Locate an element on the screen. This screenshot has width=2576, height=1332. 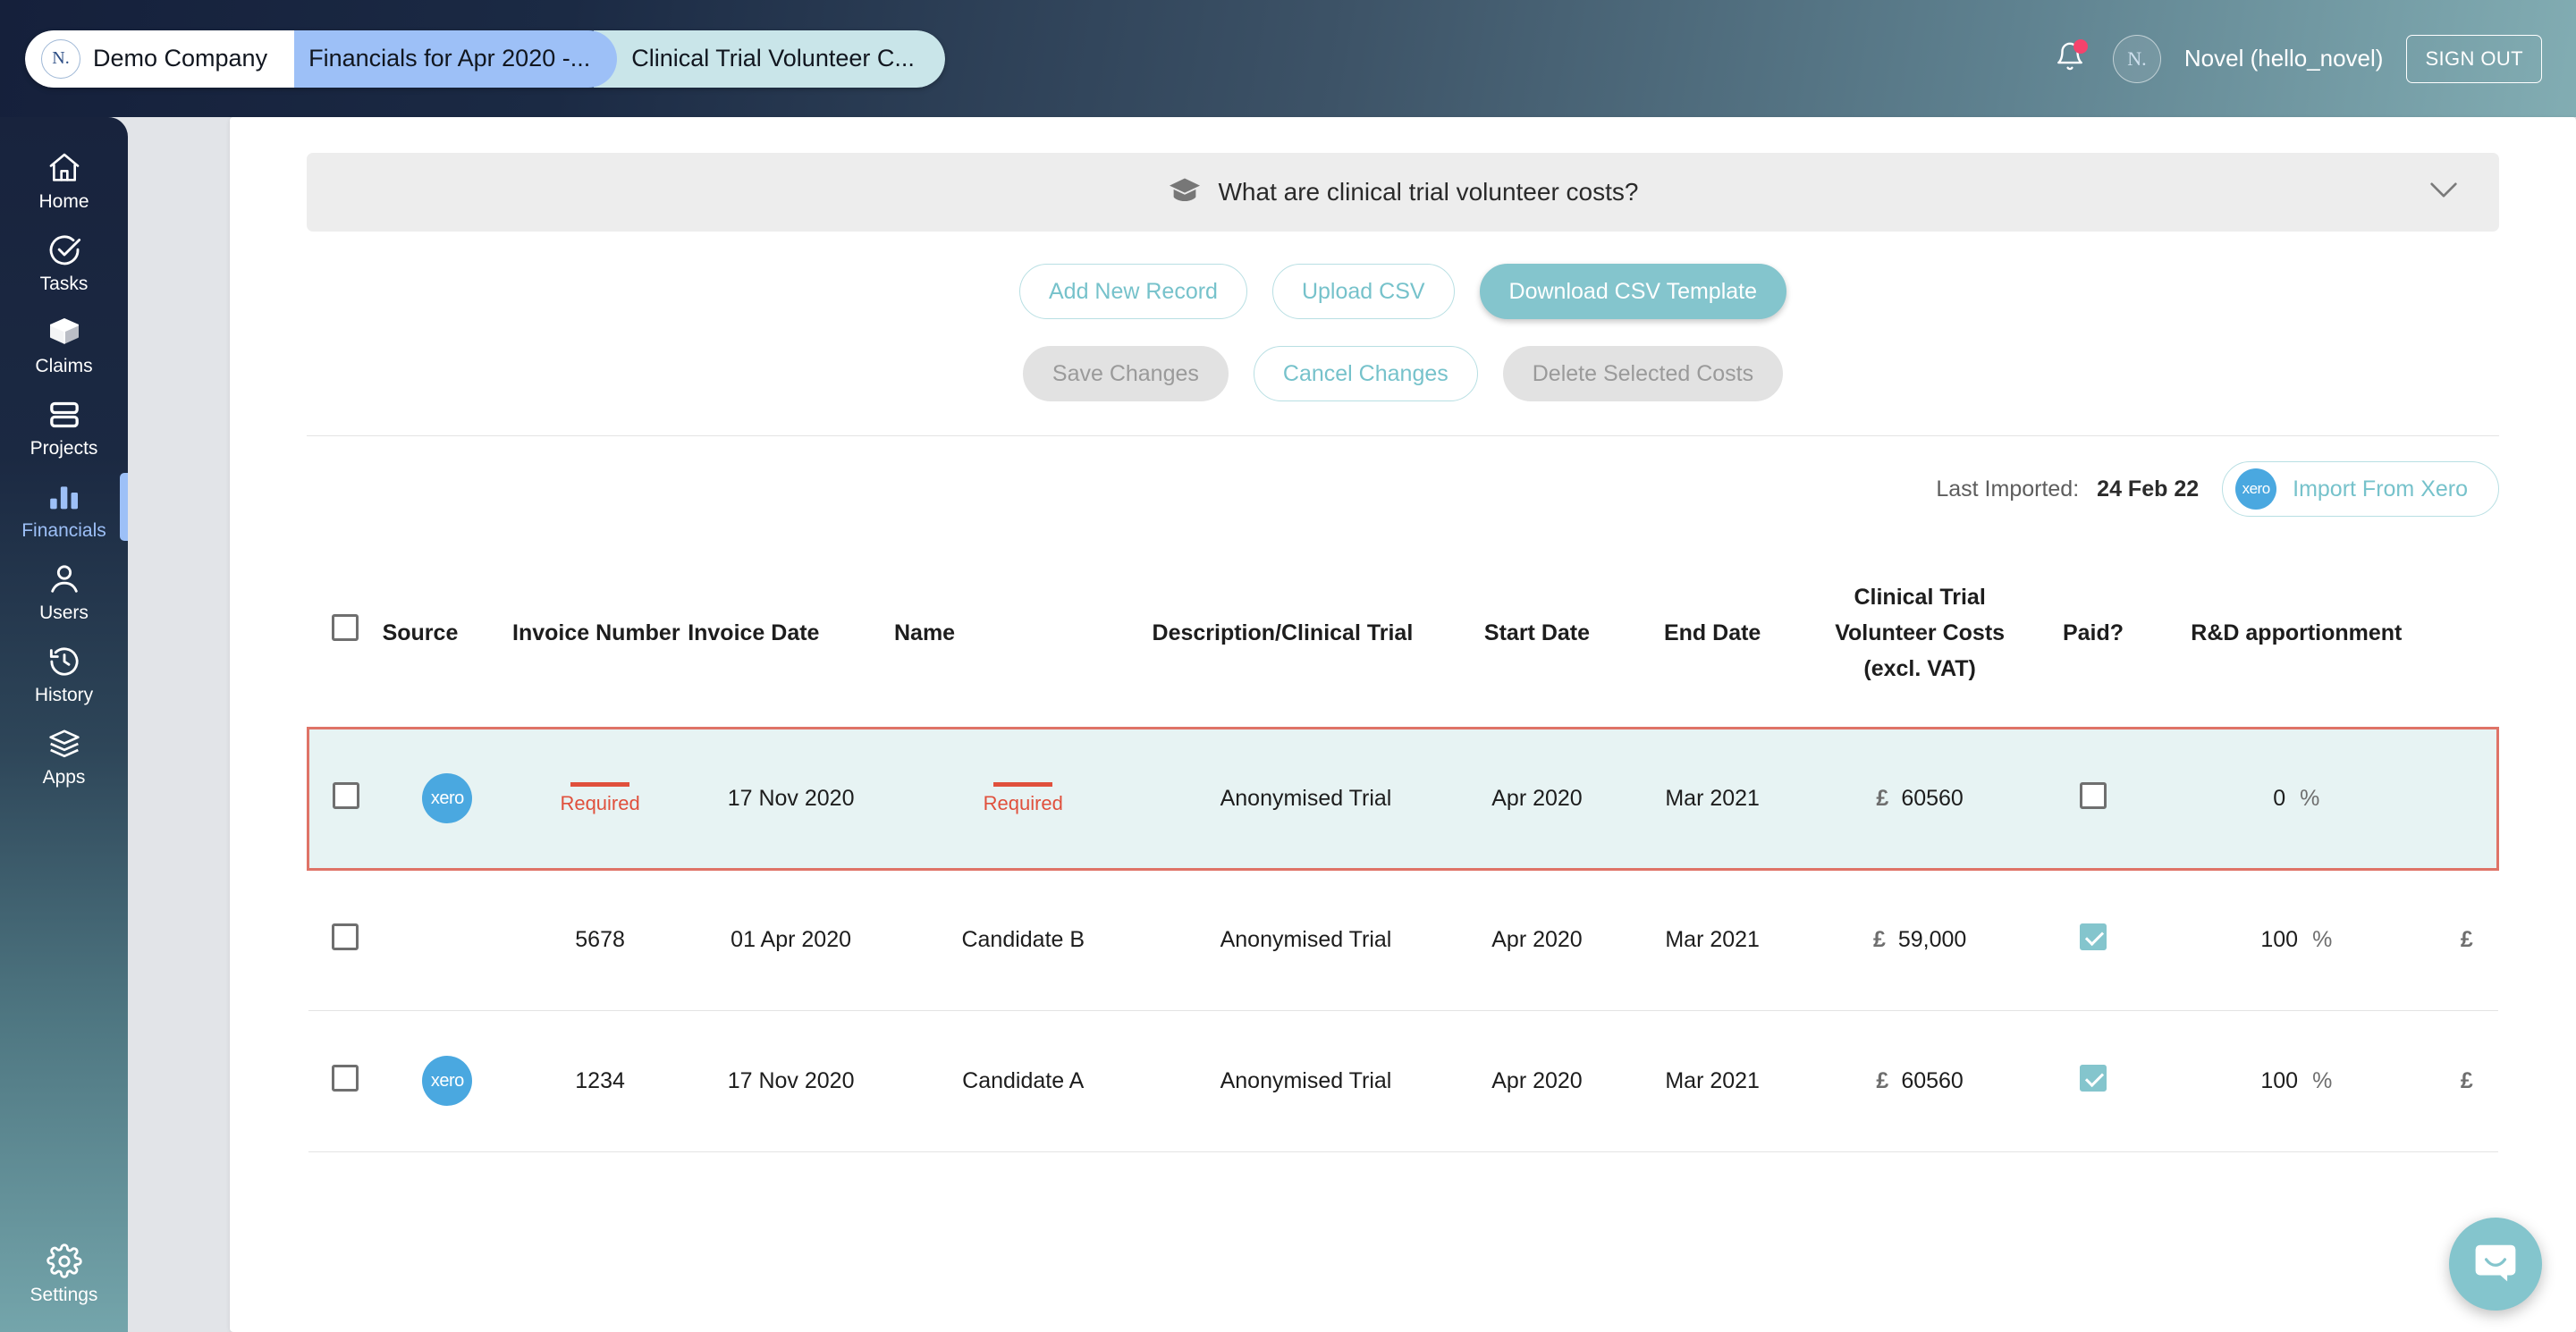
sidebar-item-projects: Projects is located at coordinates (64, 427).